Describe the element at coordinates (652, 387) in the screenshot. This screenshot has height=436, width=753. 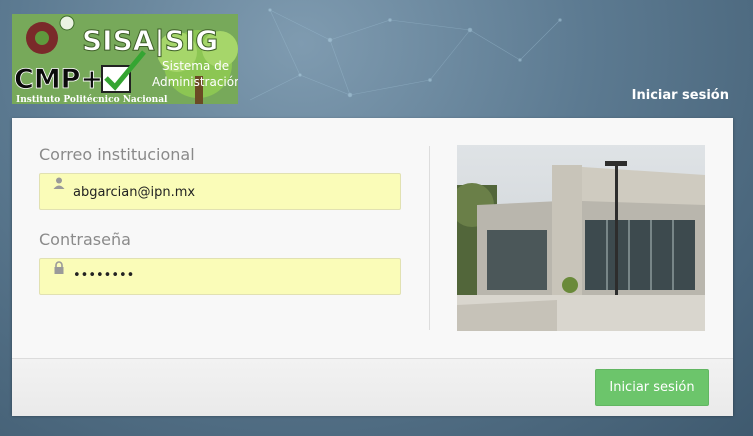
I see `login-button: Iniciar sesión` at that location.